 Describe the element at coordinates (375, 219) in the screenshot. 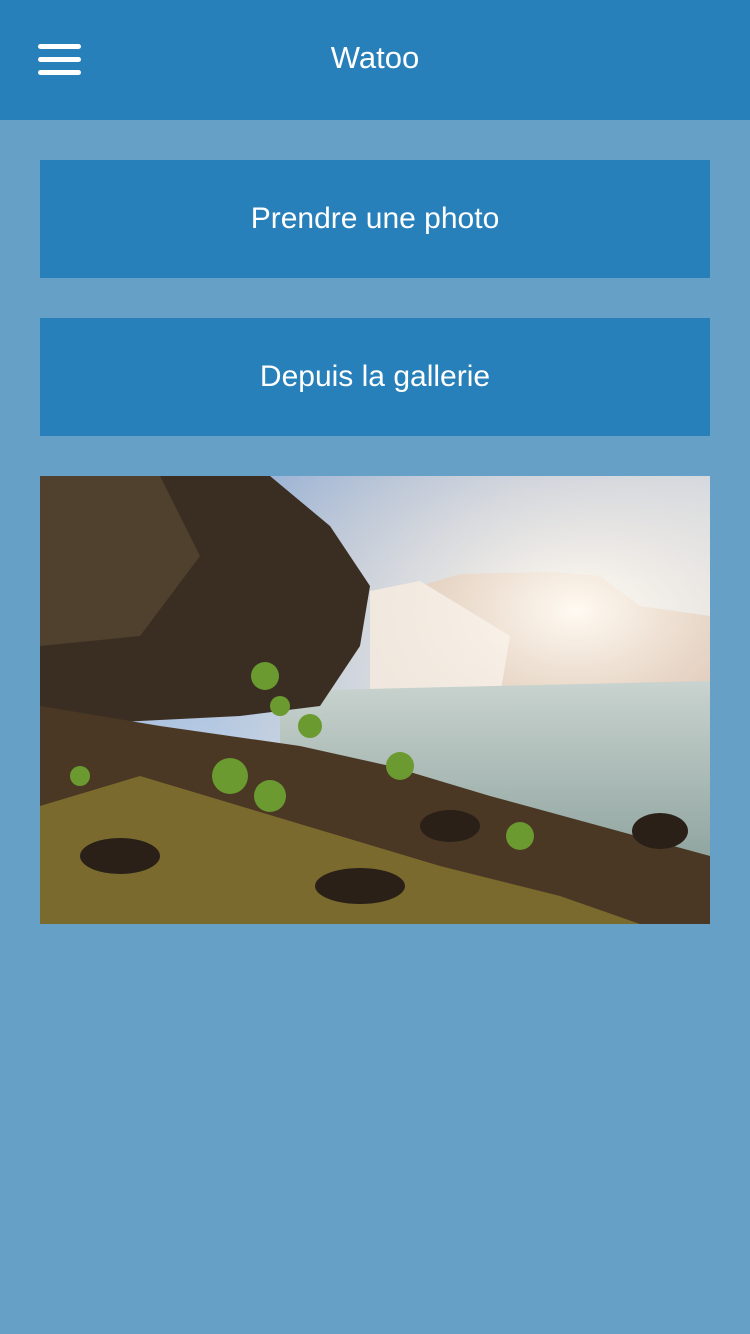

I see `take-photo-button: Prendre une photo` at that location.